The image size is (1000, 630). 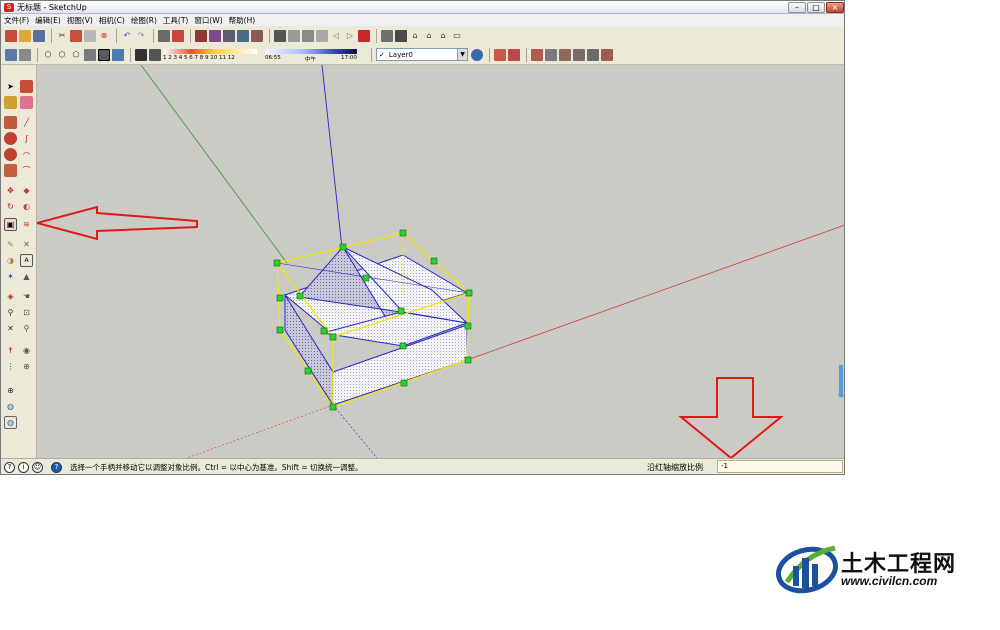 I want to click on polygon-tool-icon, so click(x=10, y=154).